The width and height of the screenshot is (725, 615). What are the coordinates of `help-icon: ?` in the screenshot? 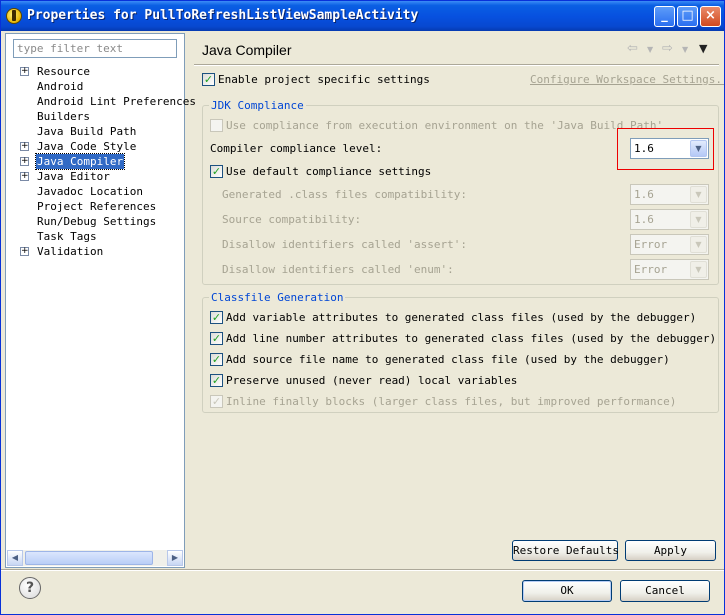 It's located at (30, 588).